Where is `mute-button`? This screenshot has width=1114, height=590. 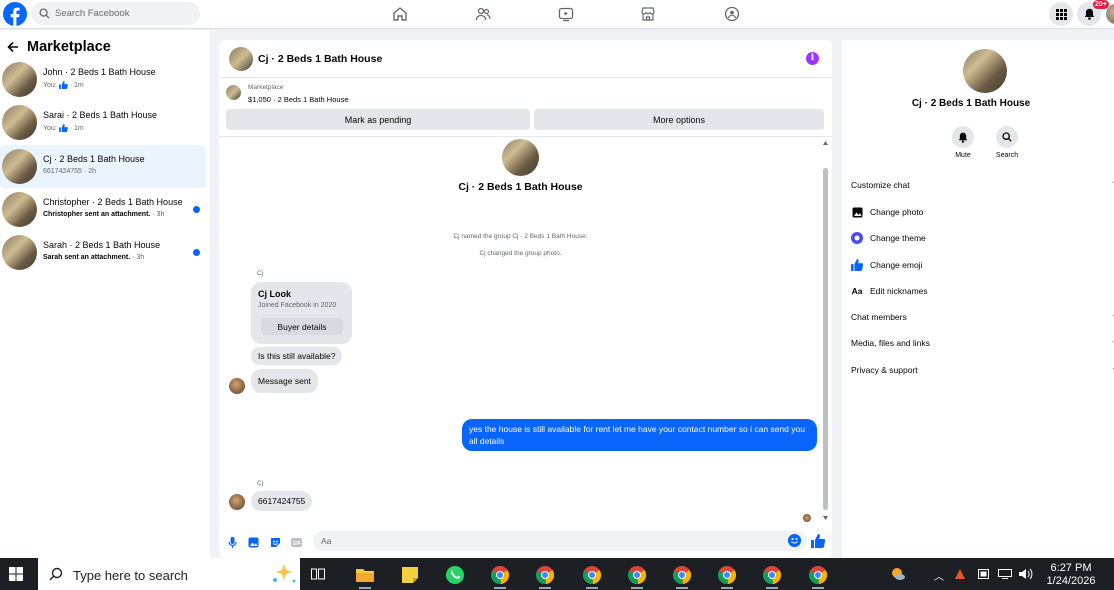
mute-button is located at coordinates (963, 137).